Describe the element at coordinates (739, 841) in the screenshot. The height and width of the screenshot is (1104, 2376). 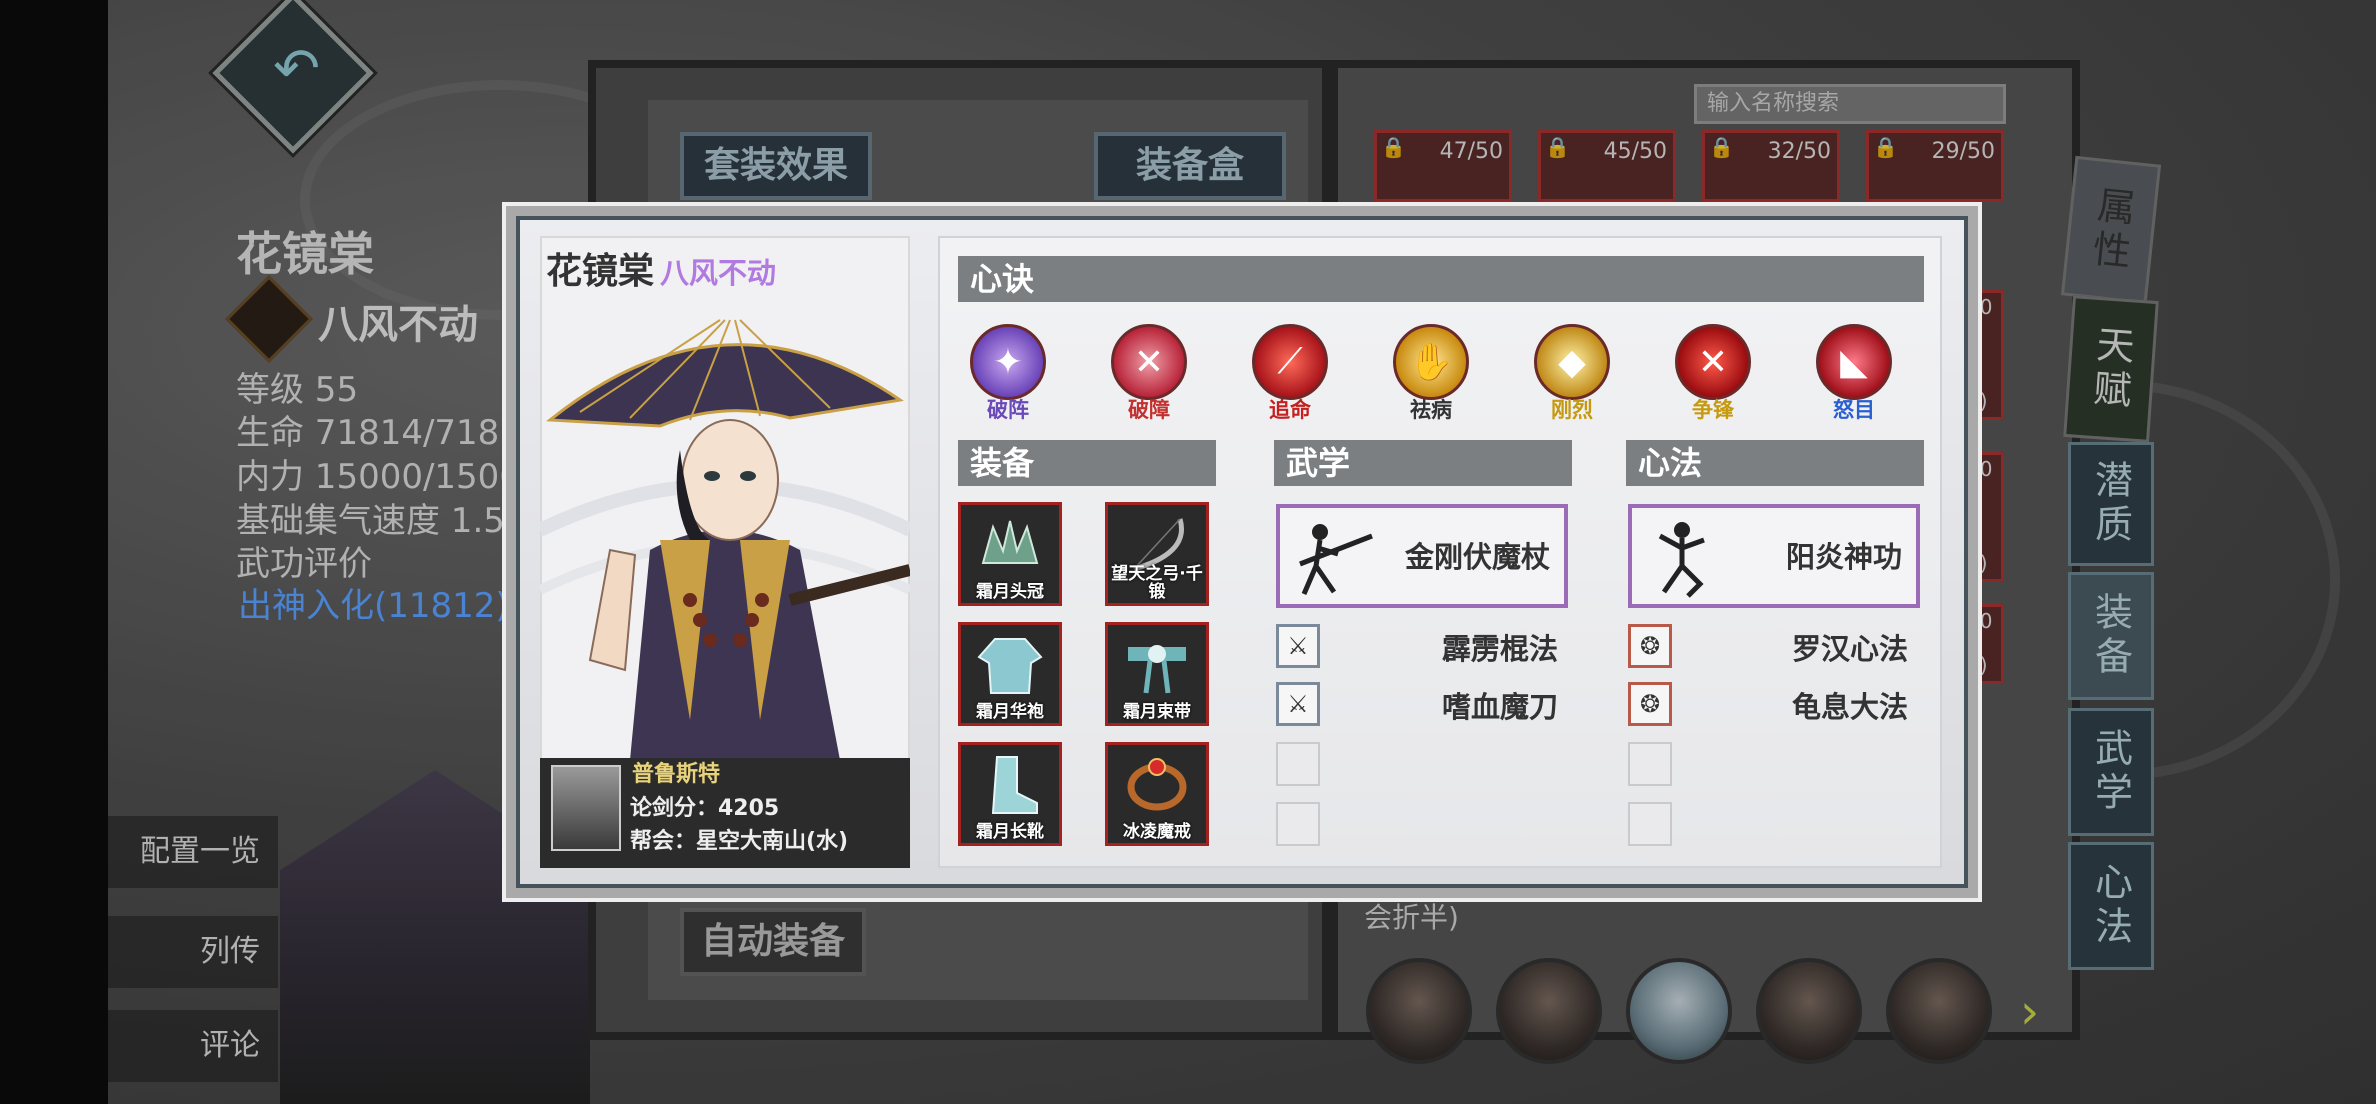
I see `player-guild: 帮会：星空大南山(水)` at that location.